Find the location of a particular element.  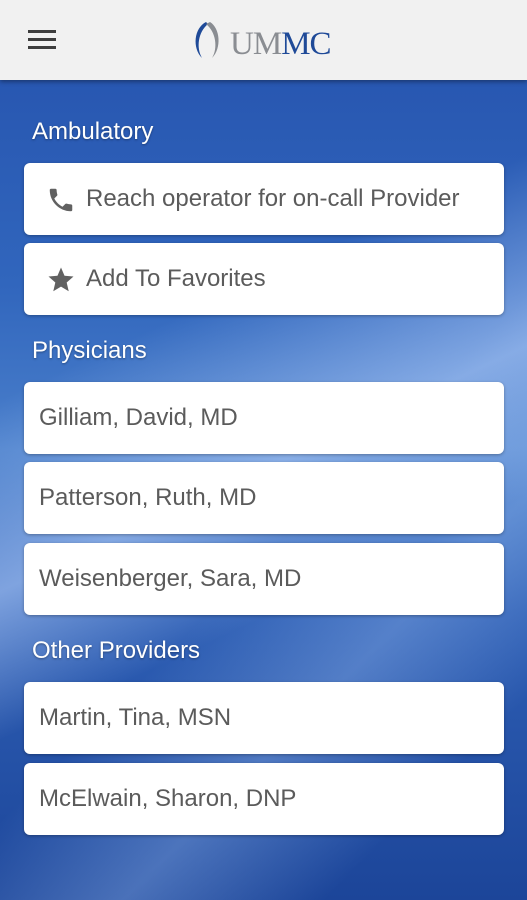

section-title-physicians: Physicians is located at coordinates (89, 350).